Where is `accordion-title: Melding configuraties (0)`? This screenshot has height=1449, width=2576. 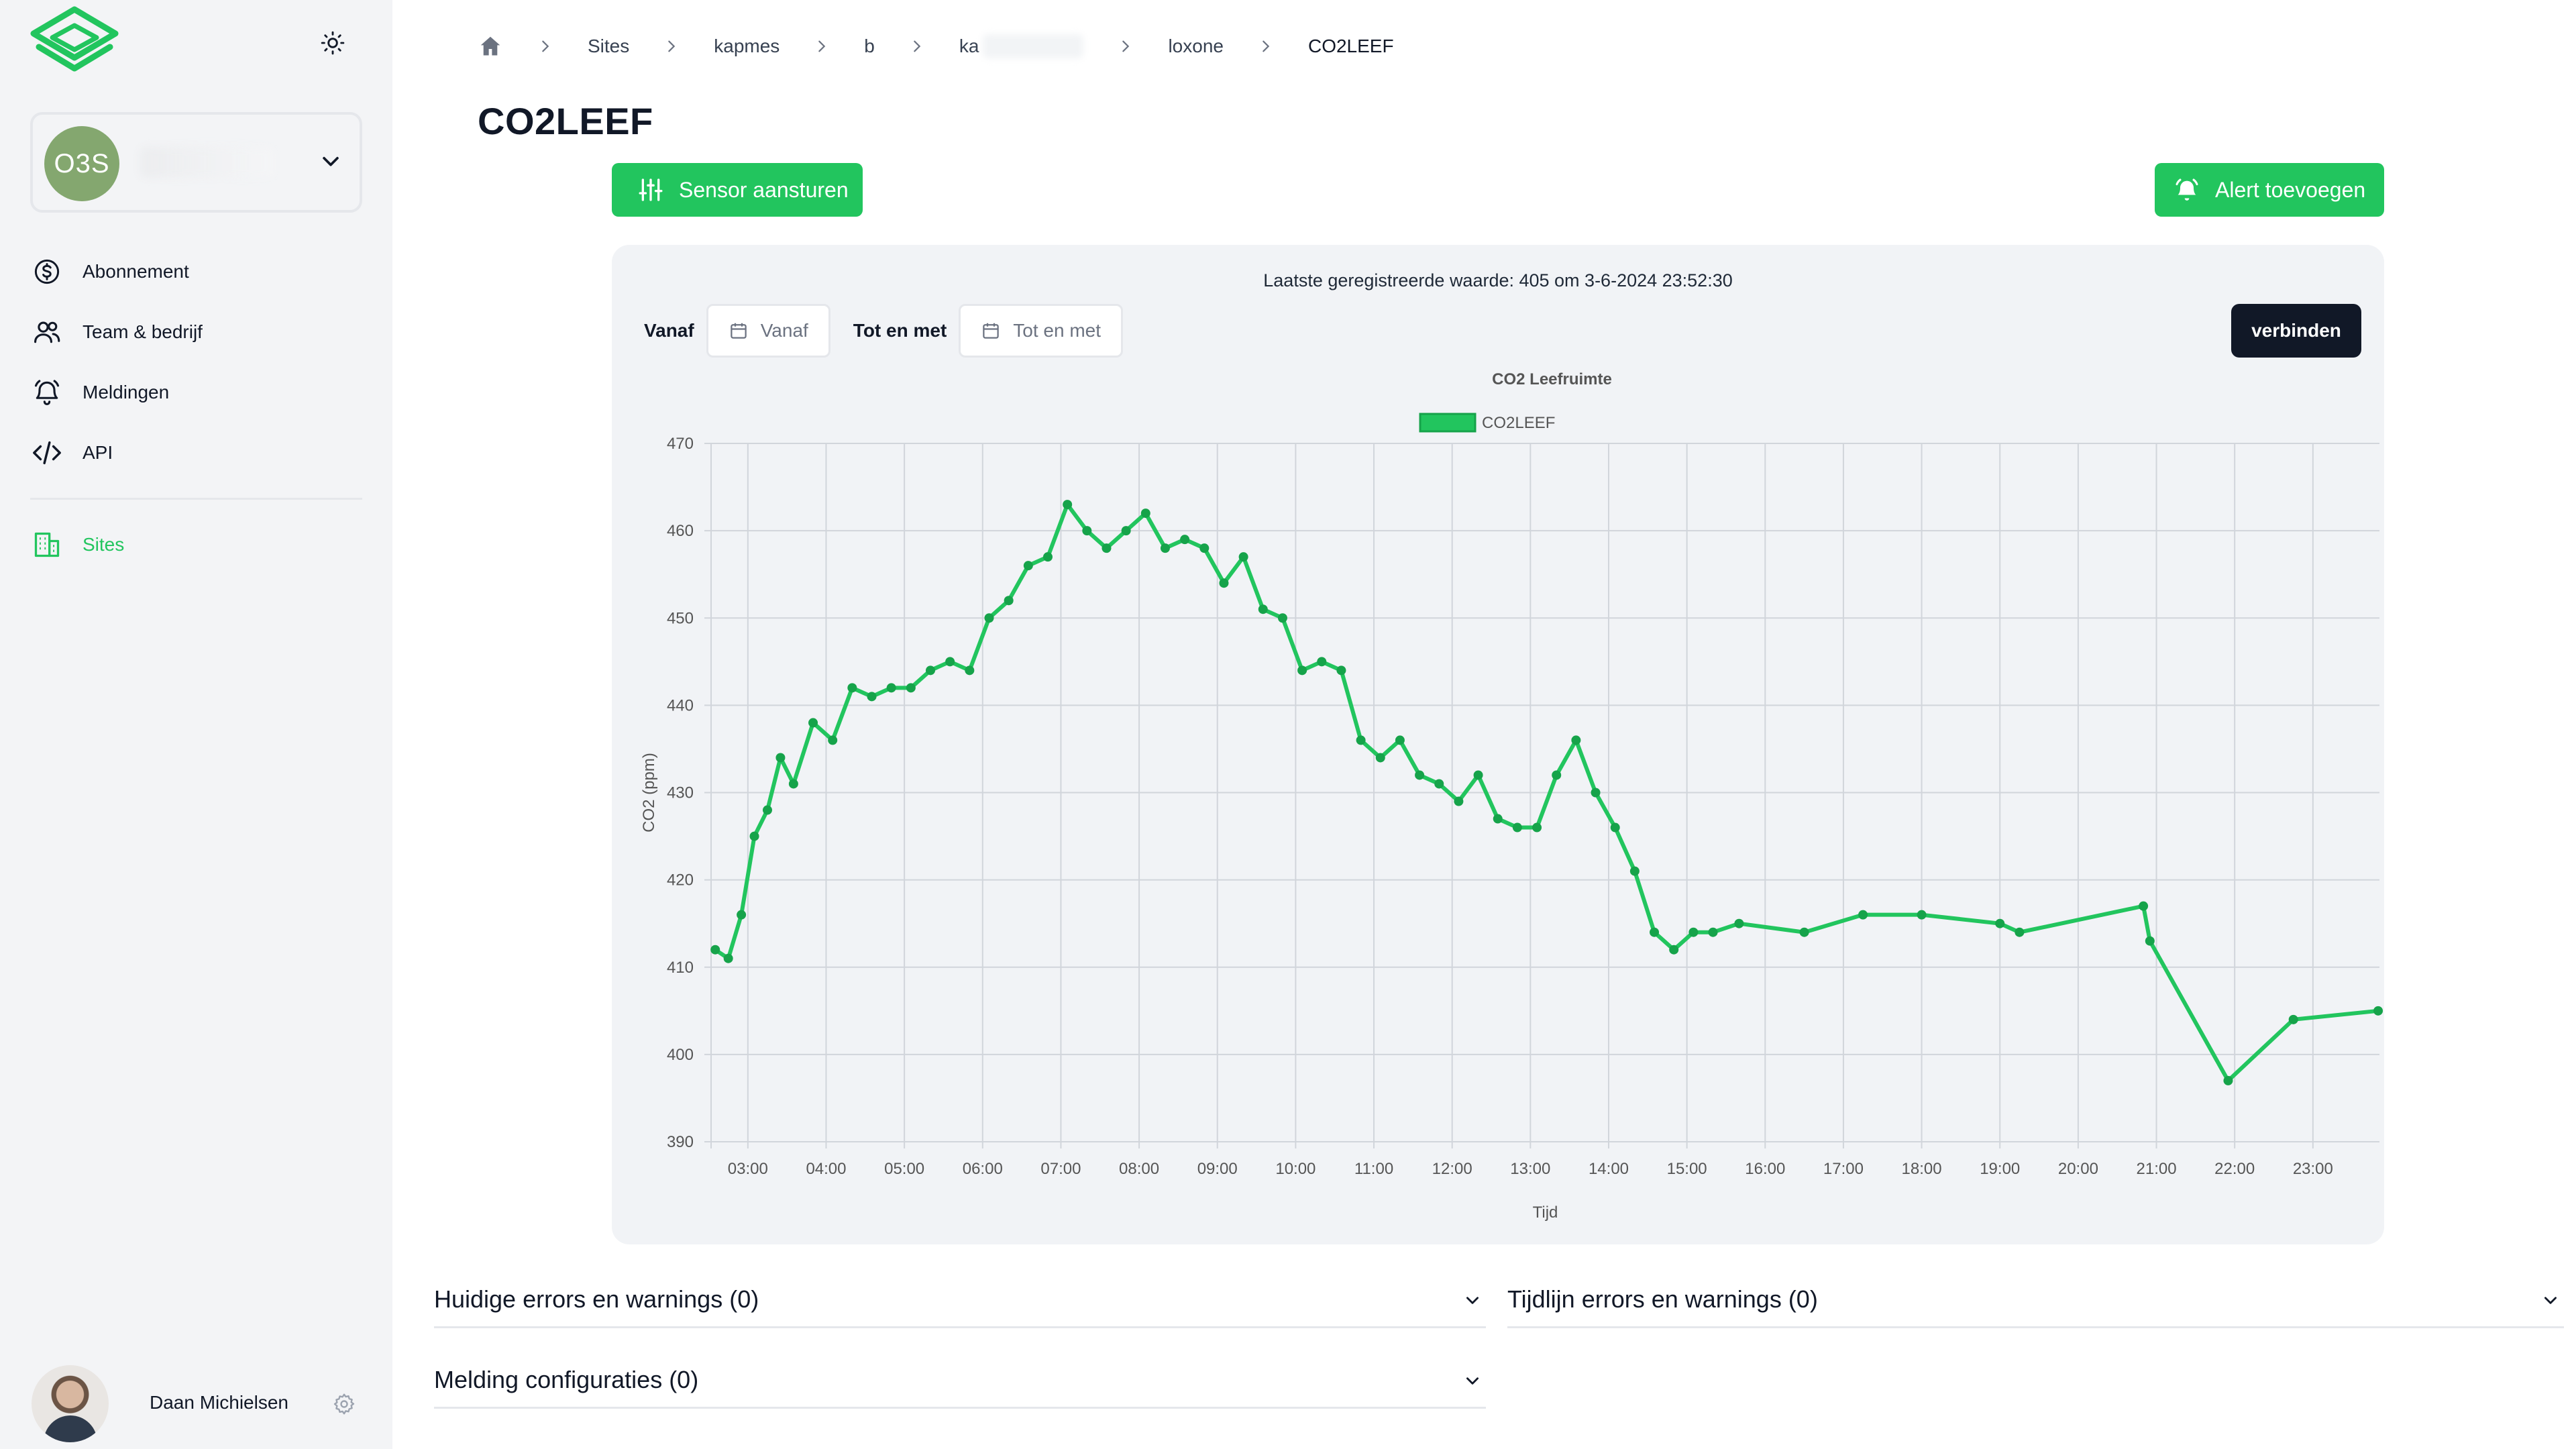
accordion-title: Melding configuraties (0) is located at coordinates (566, 1379).